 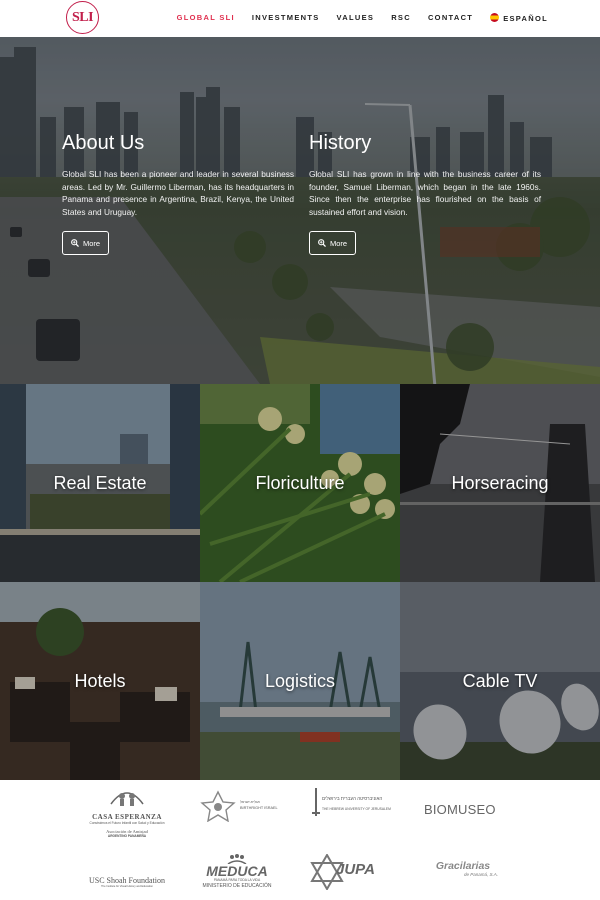 What do you see at coordinates (286, 18) in the screenshot?
I see `nav-investments: INVESTMENTS` at bounding box center [286, 18].